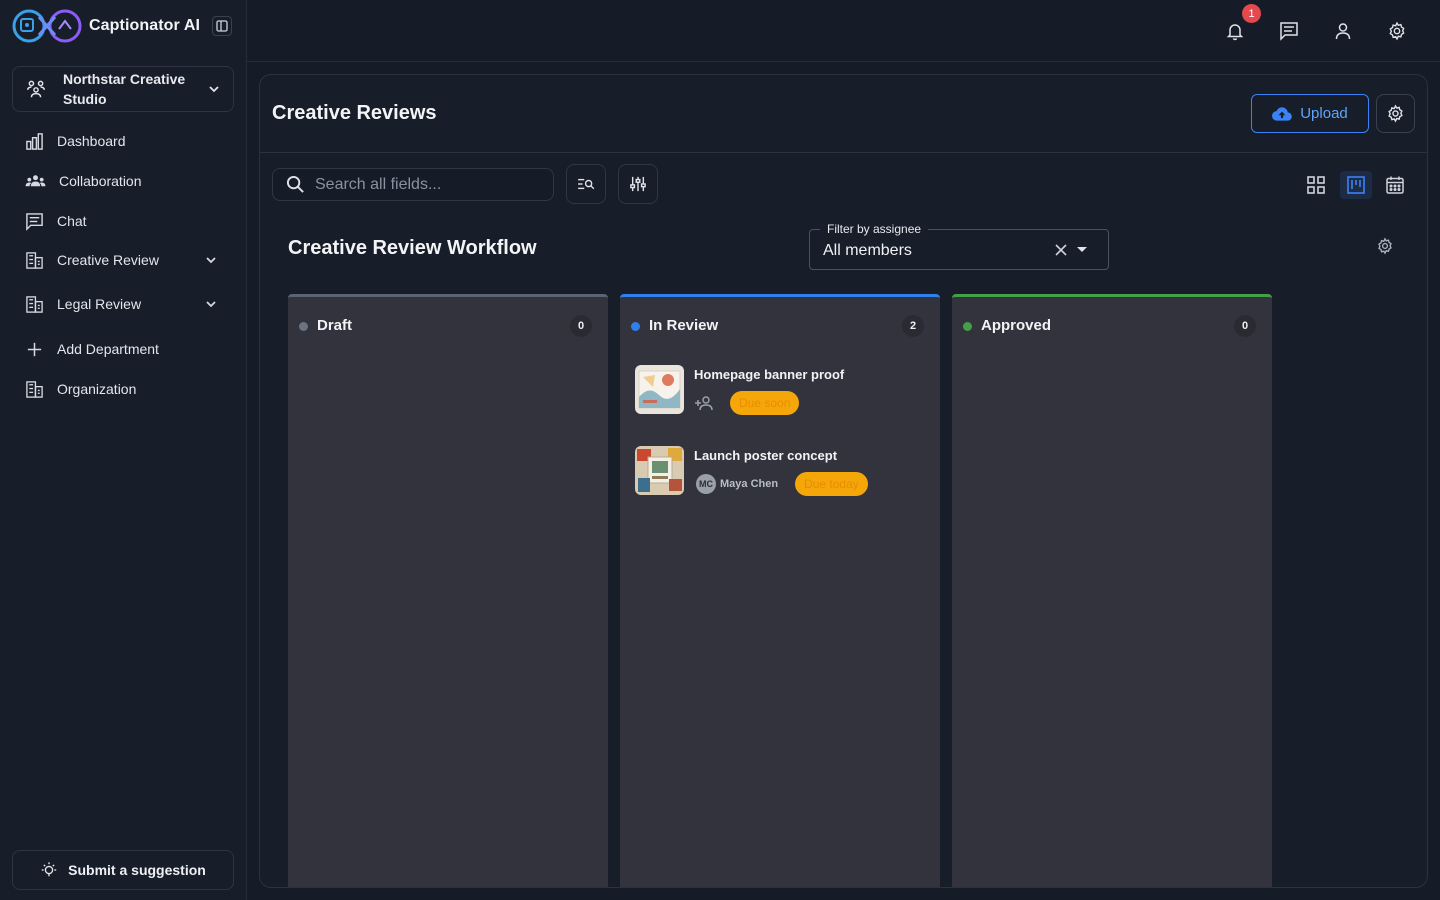 The image size is (1440, 900). What do you see at coordinates (448, 325) in the screenshot?
I see `column-header: Draft 0` at bounding box center [448, 325].